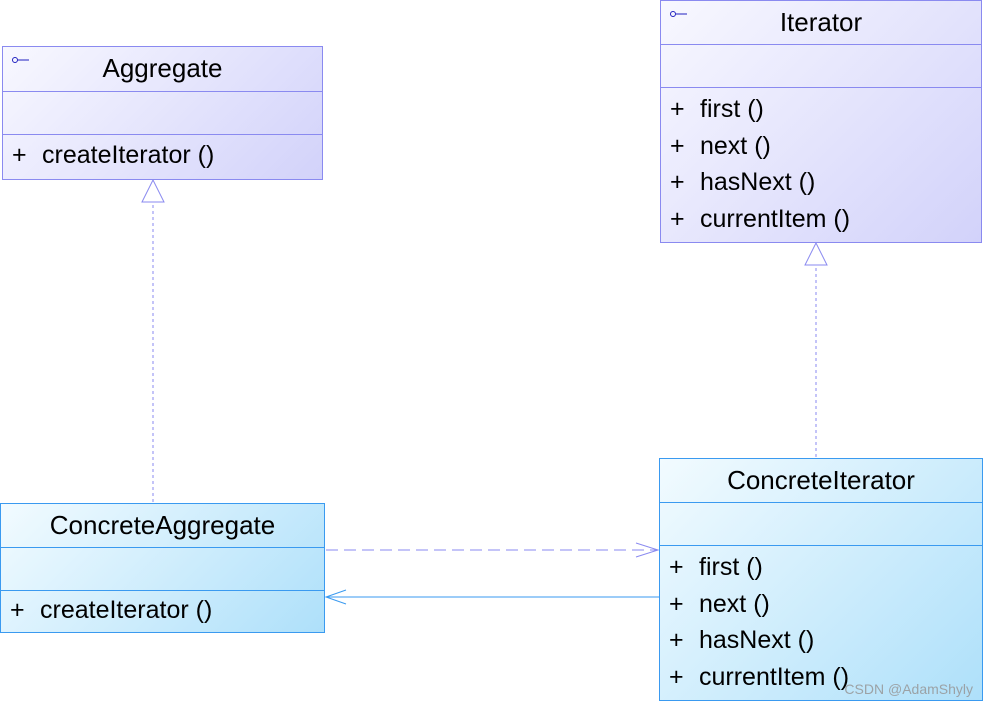 This screenshot has width=987, height=705. I want to click on class-header: Aggregate, so click(162, 69).